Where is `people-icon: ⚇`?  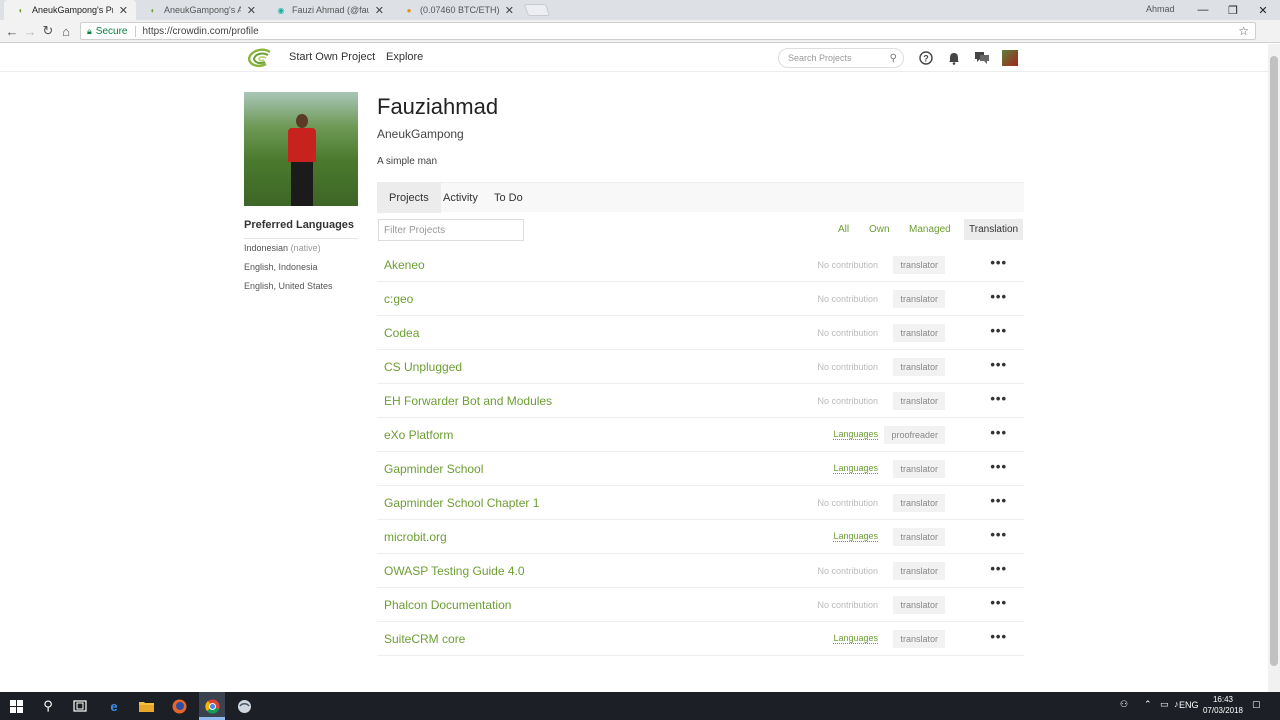 people-icon: ⚇ is located at coordinates (1124, 704).